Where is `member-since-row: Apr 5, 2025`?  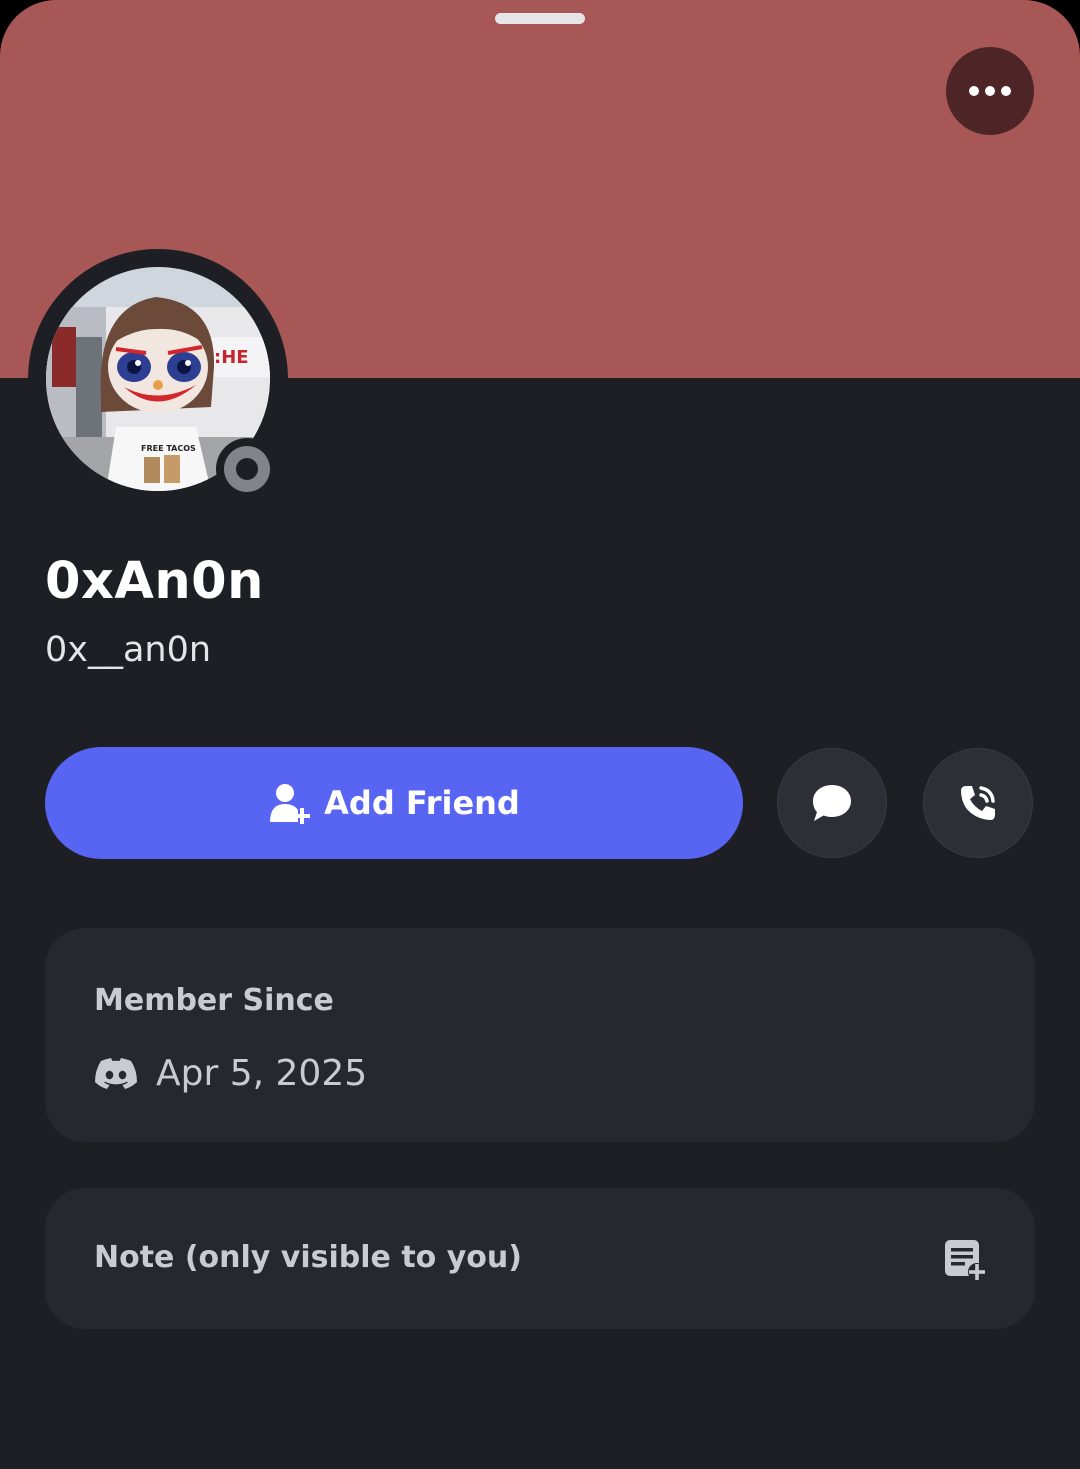
member-since-row: Apr 5, 2025 is located at coordinates (230, 1073).